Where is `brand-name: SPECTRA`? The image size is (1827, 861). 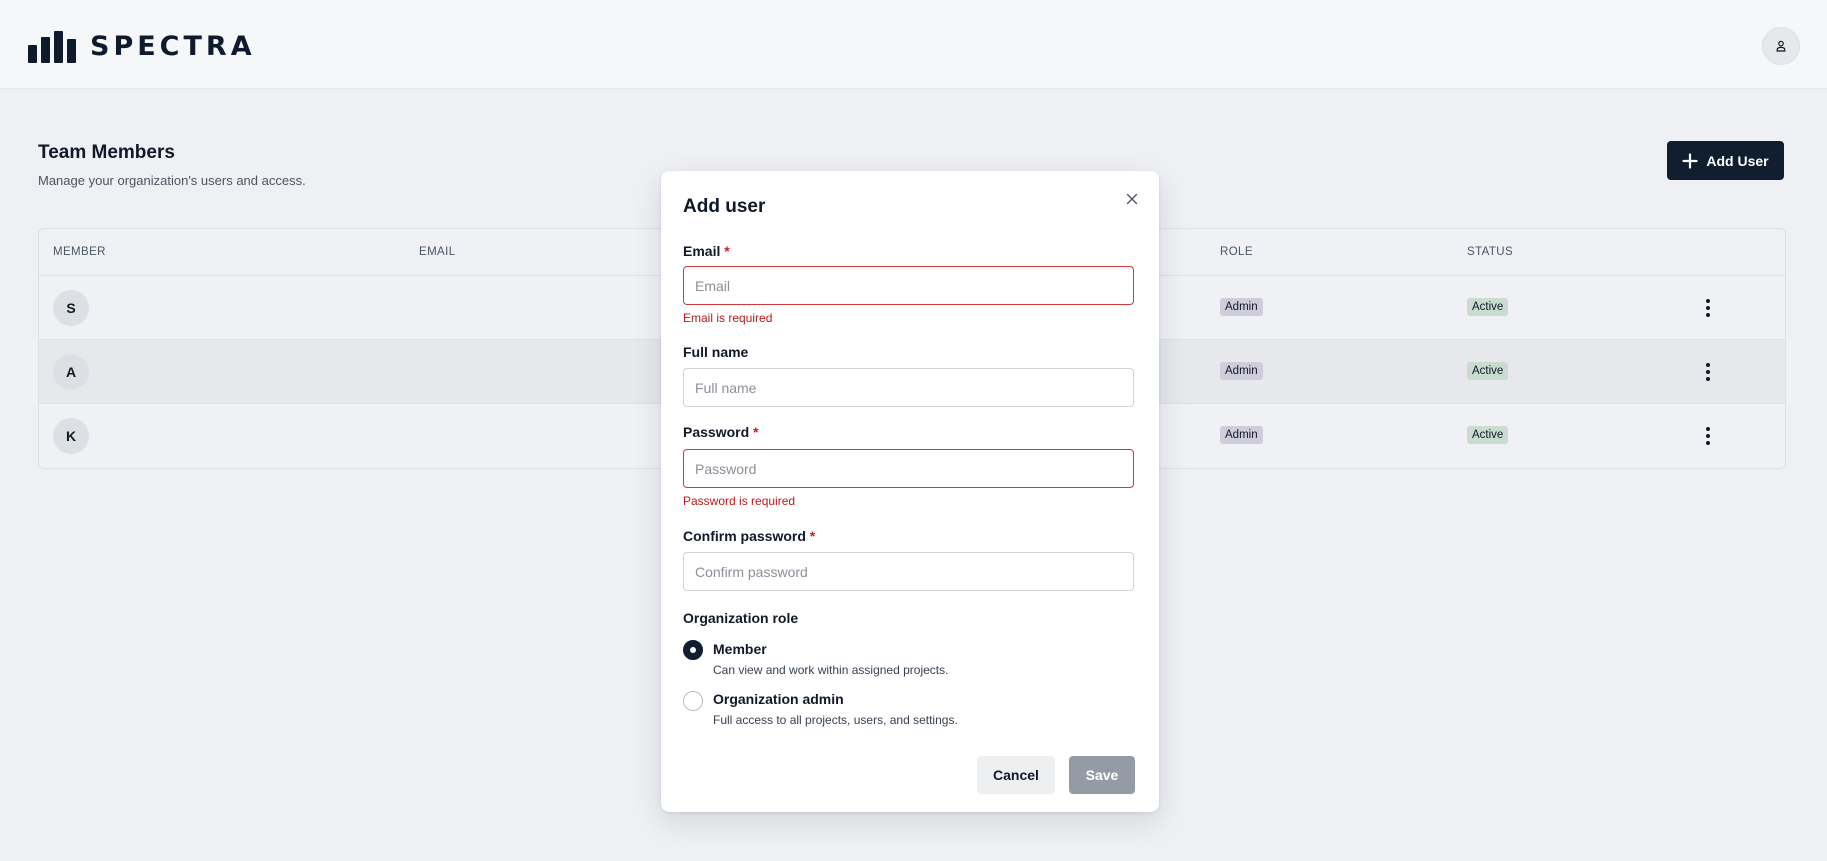
brand-name: SPECTRA is located at coordinates (173, 46).